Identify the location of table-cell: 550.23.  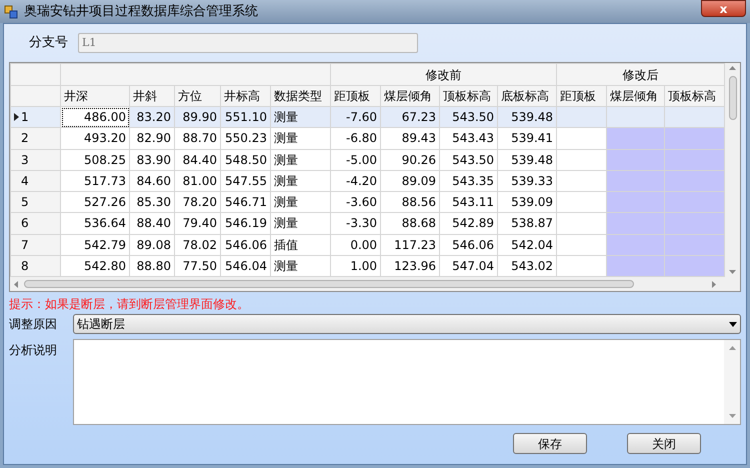
(245, 138).